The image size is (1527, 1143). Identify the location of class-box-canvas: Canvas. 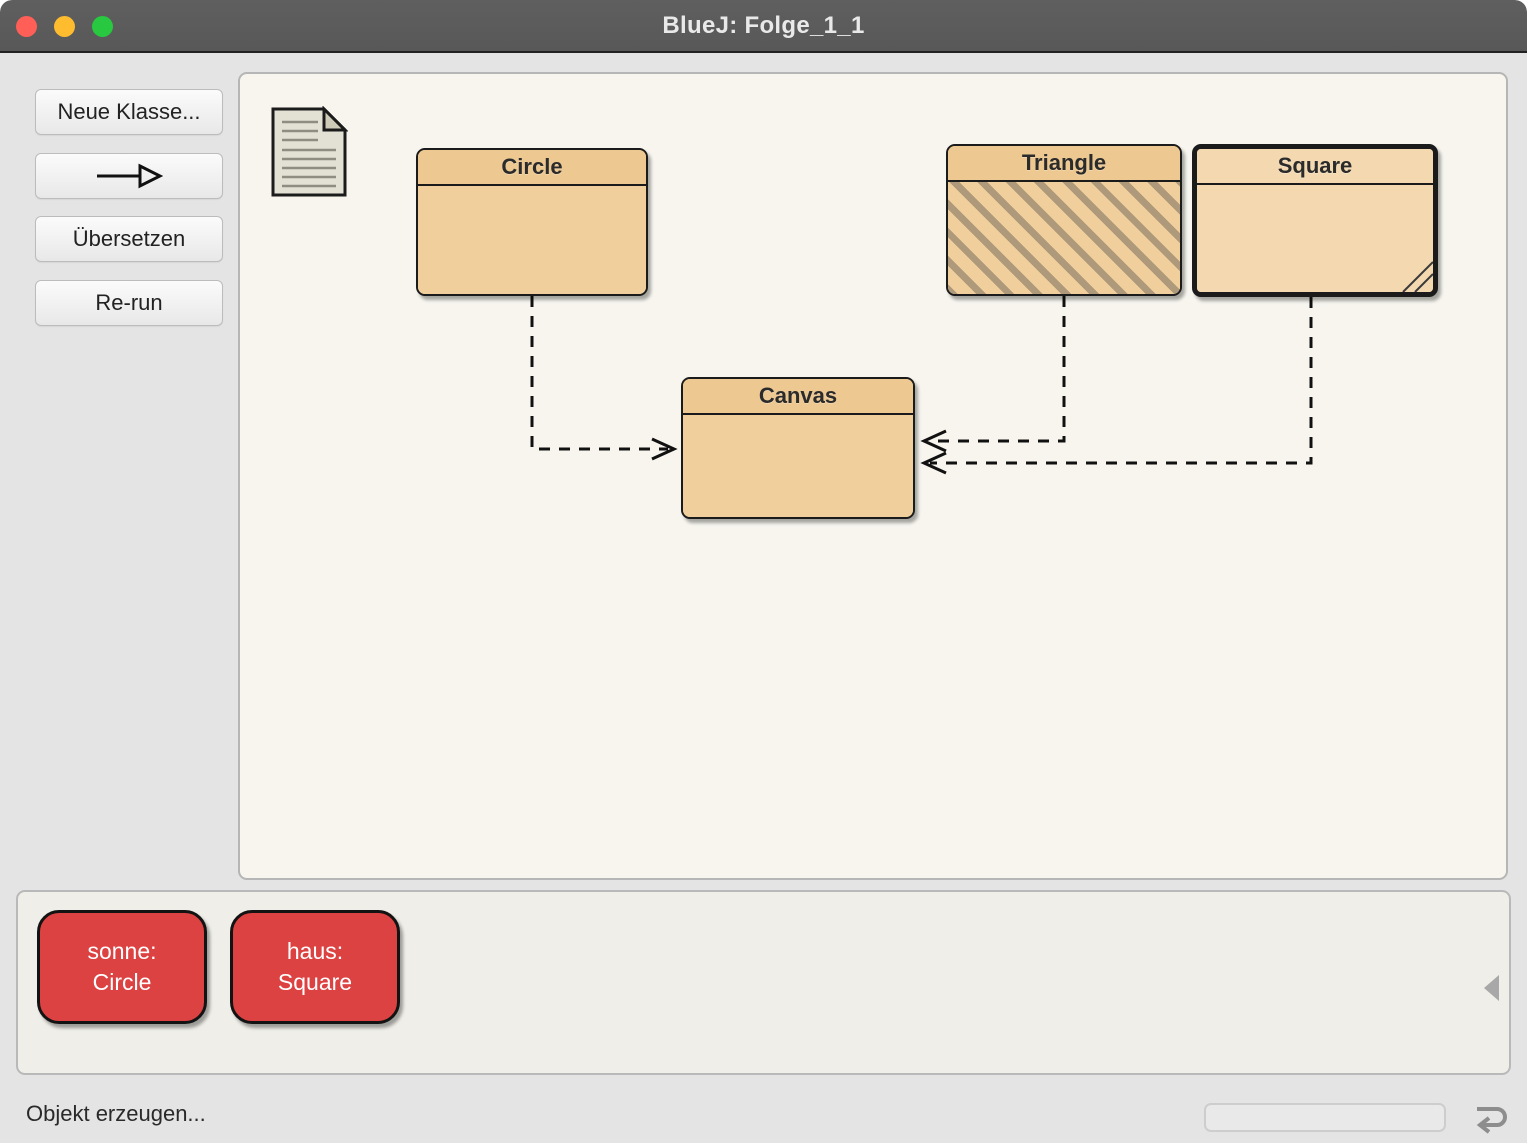
(798, 448).